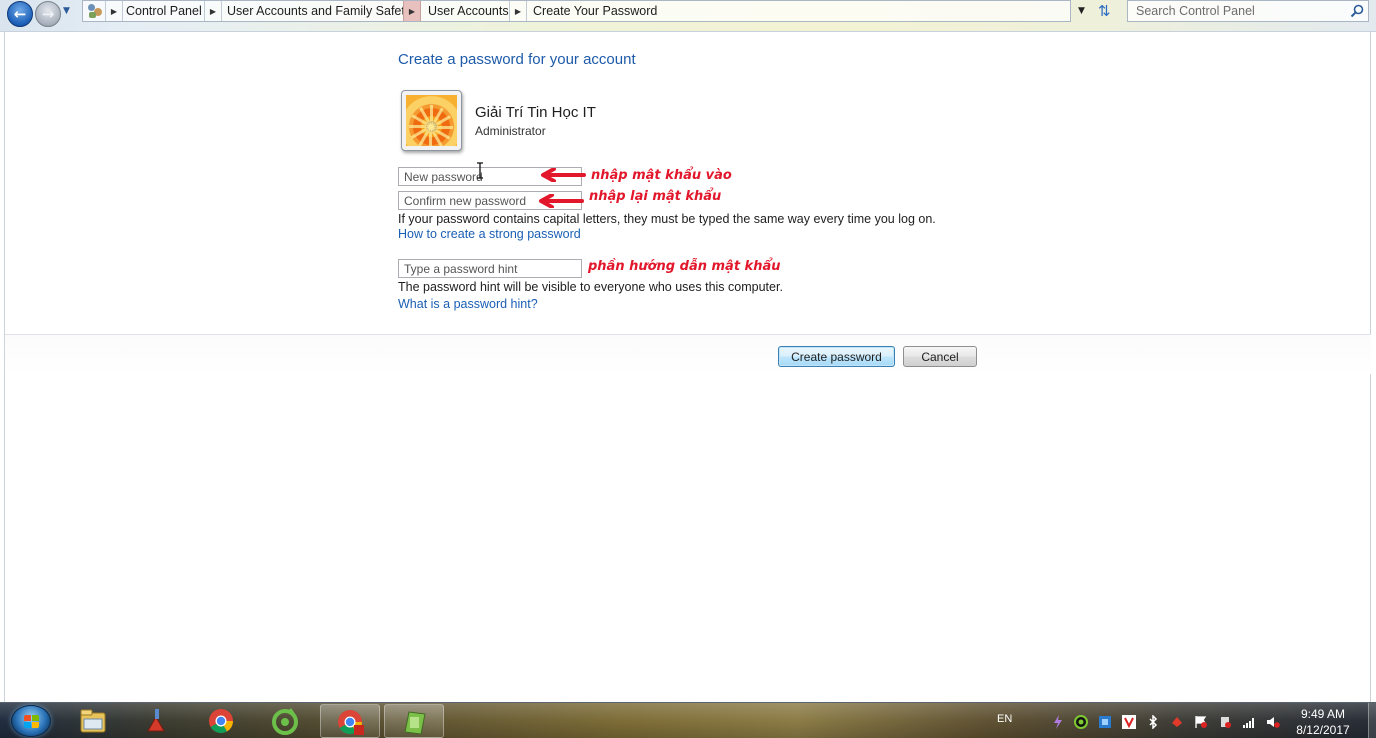 This screenshot has height=738, width=1376. Describe the element at coordinates (489, 234) in the screenshot. I see `strong-password-link: How to create a strong password` at that location.